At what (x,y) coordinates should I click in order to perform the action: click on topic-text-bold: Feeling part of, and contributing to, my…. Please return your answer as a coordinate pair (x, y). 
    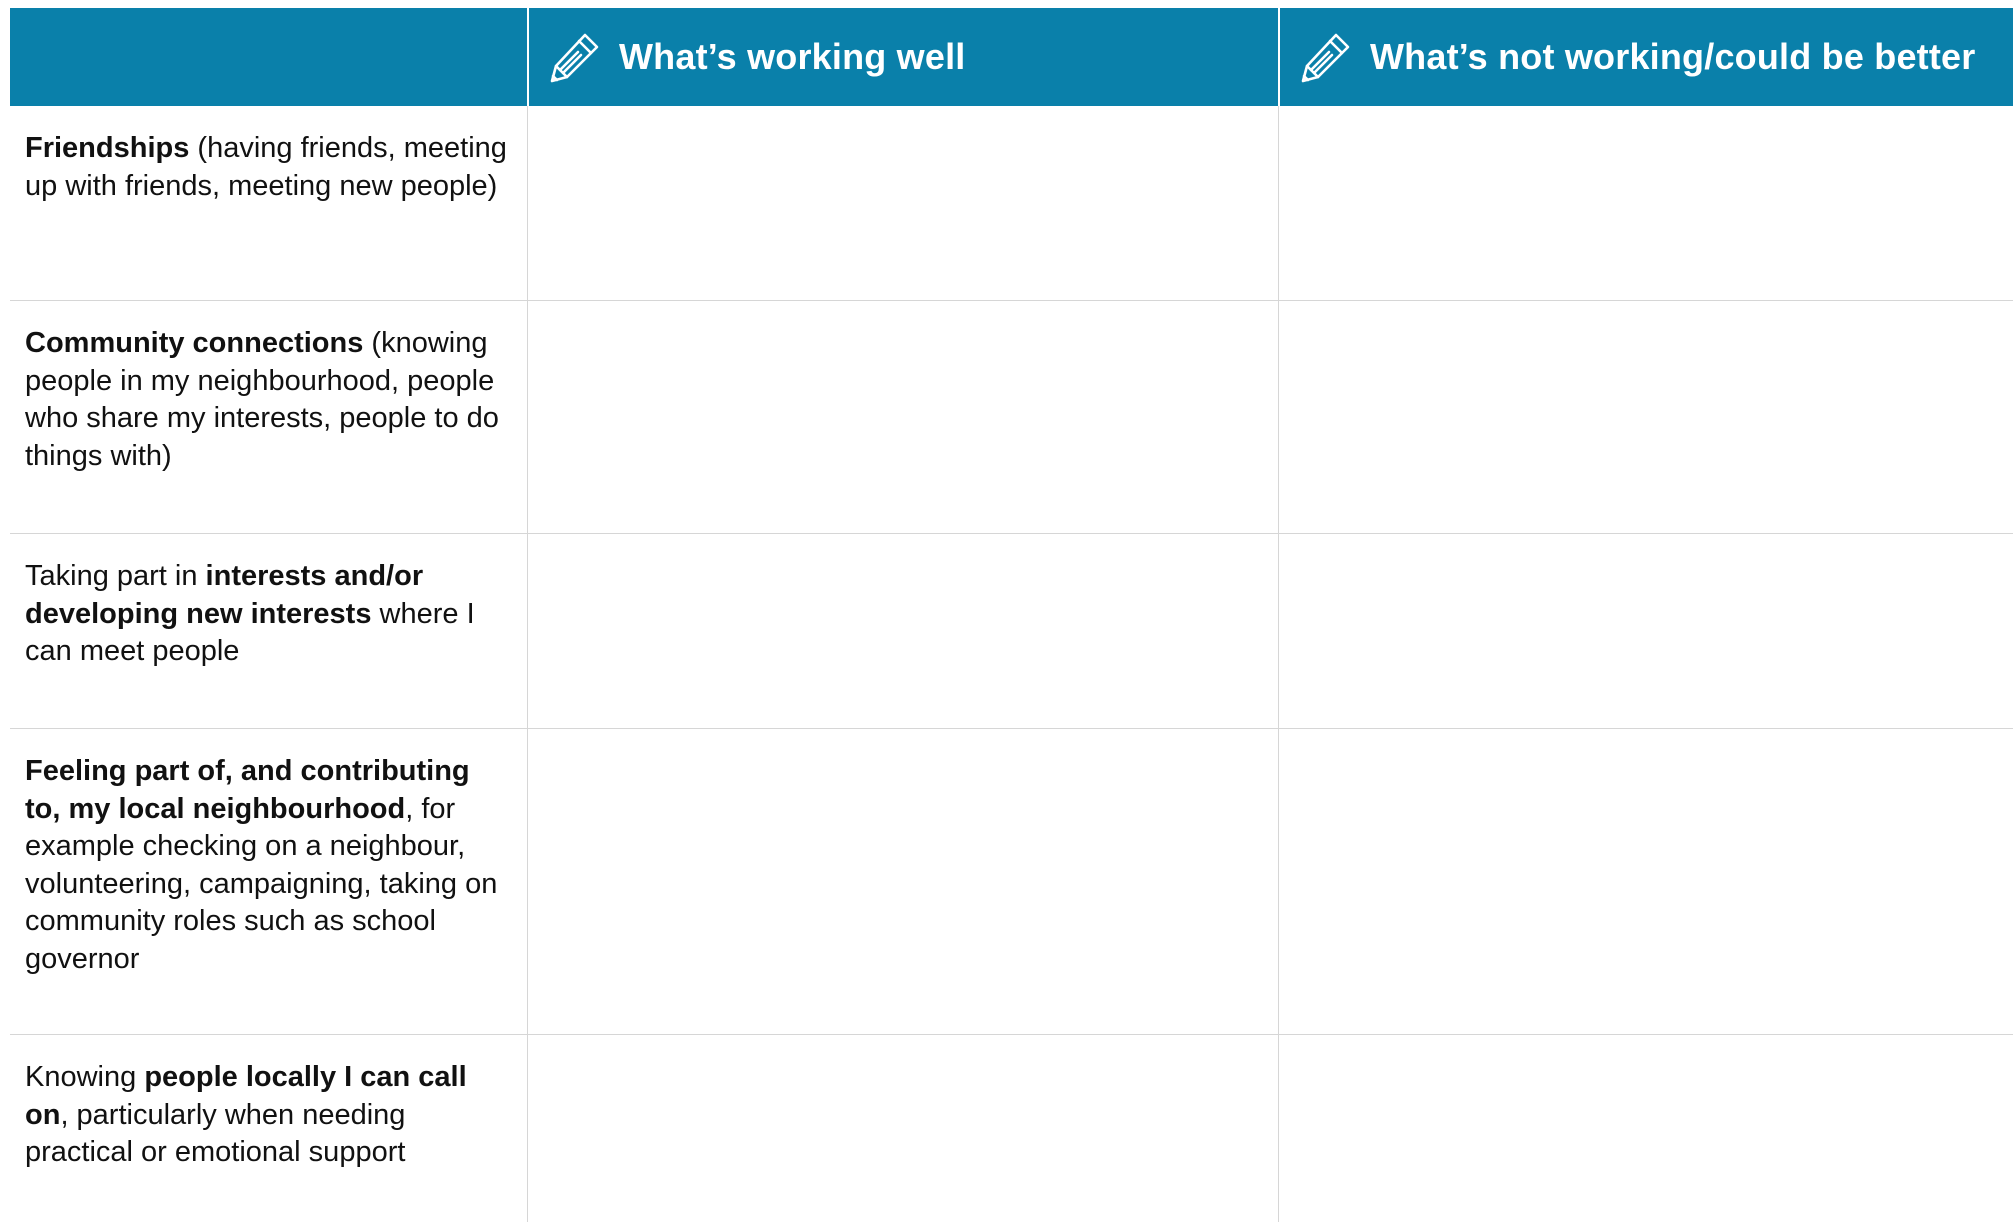
    Looking at the image, I should click on (247, 790).